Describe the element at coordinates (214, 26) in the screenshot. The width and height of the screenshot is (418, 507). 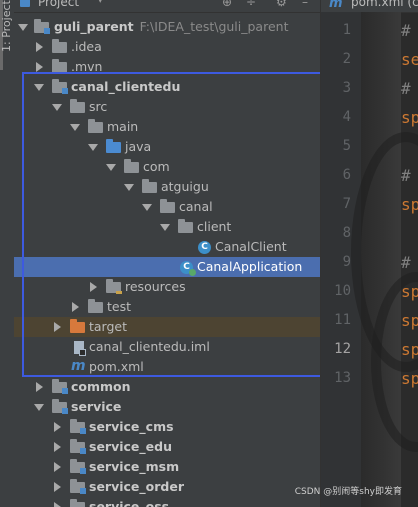
I see `project-path: F:\IDEA_test\guli_parent` at that location.